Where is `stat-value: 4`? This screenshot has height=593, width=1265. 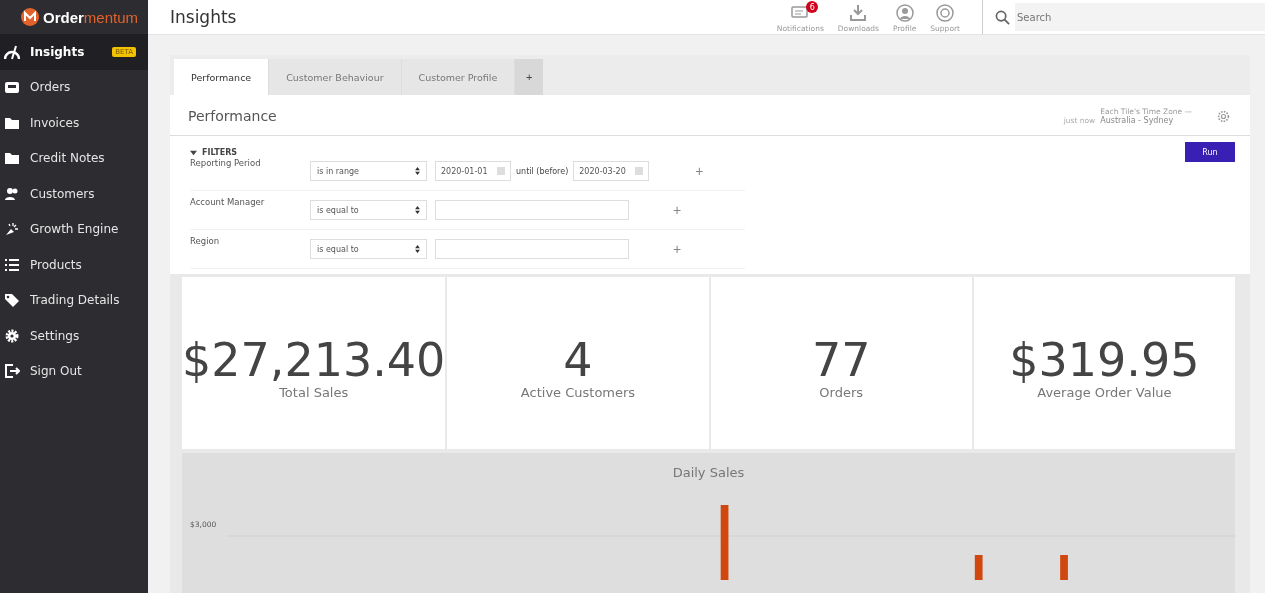 stat-value: 4 is located at coordinates (578, 360).